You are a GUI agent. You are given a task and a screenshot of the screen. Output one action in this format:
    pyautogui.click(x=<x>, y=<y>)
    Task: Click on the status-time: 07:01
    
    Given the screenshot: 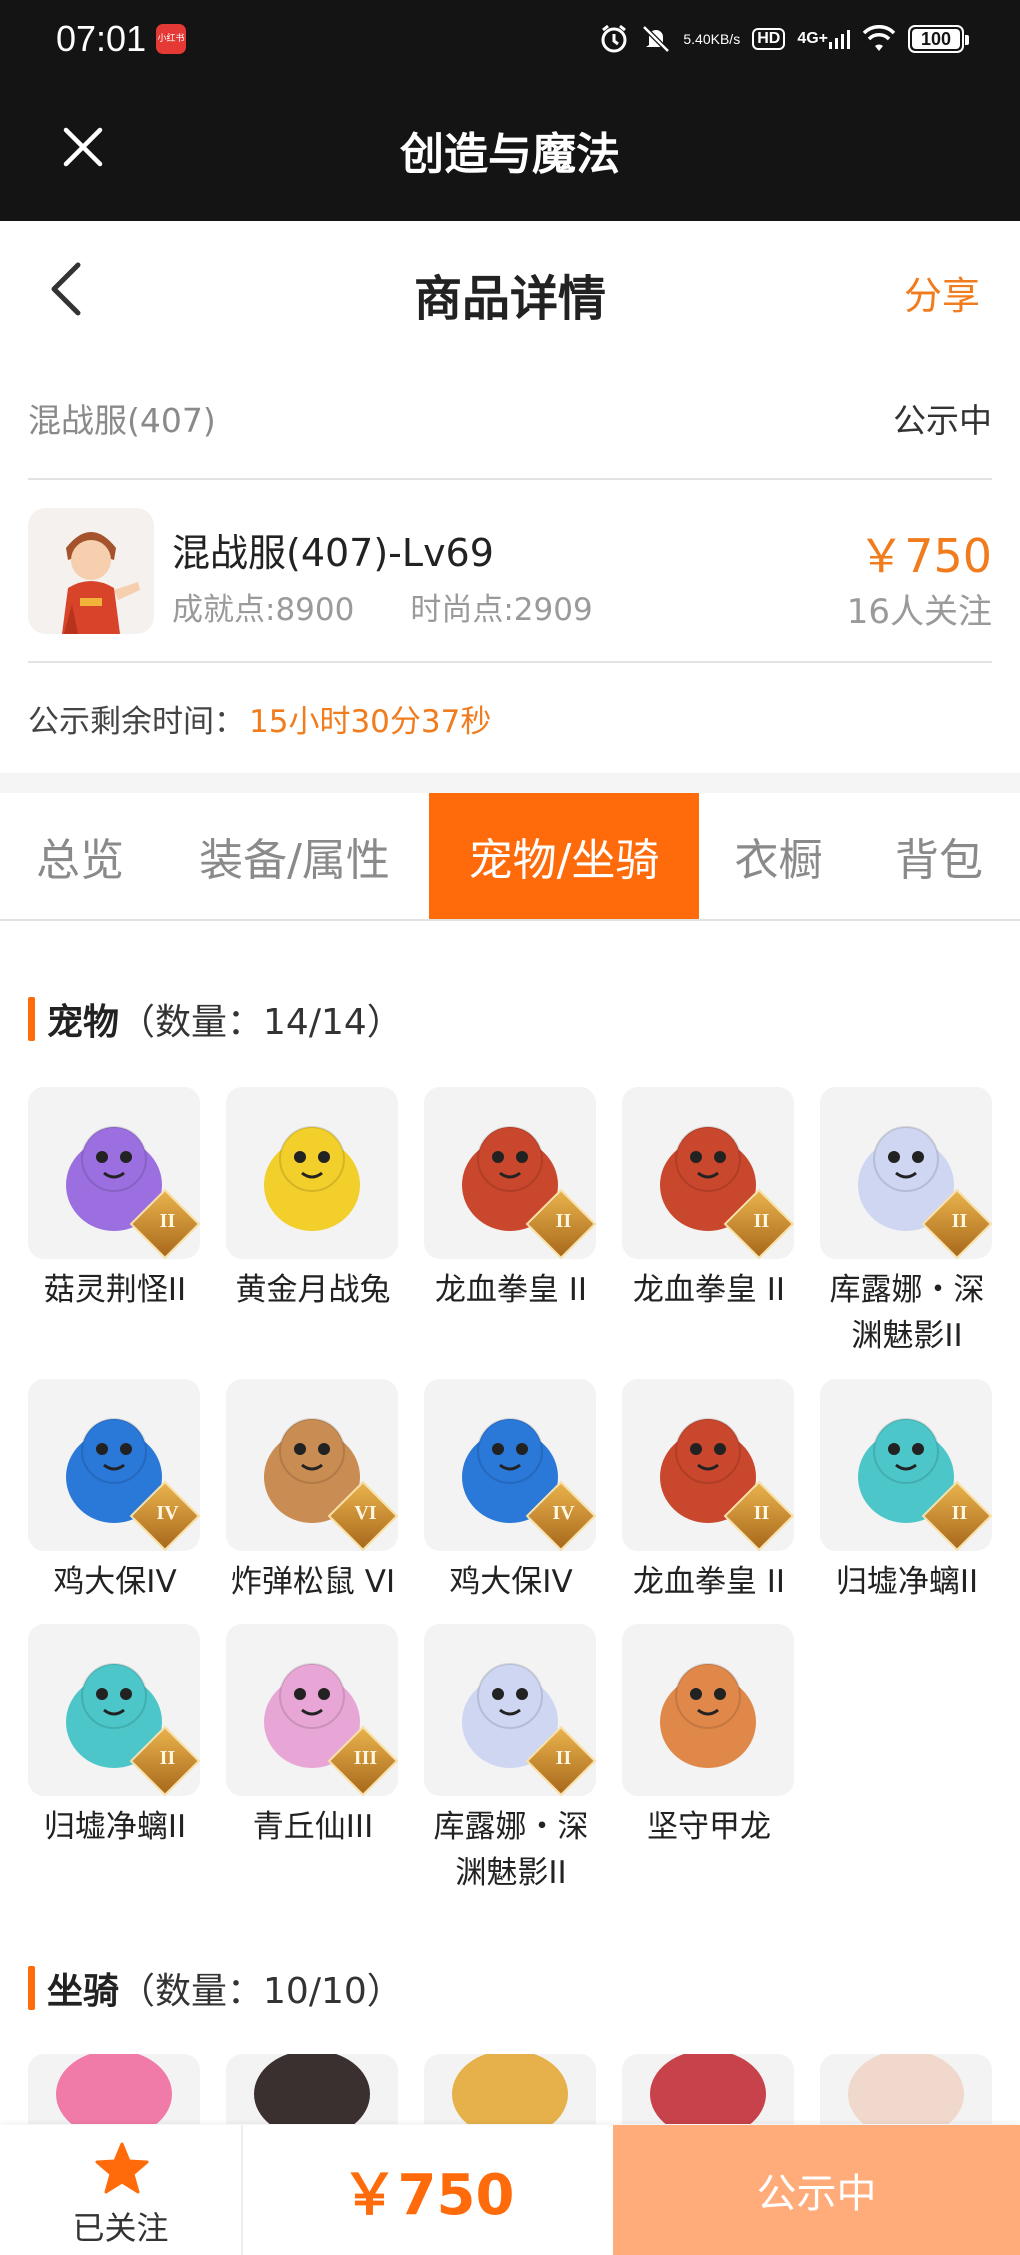 What is the action you would take?
    pyautogui.click(x=101, y=38)
    